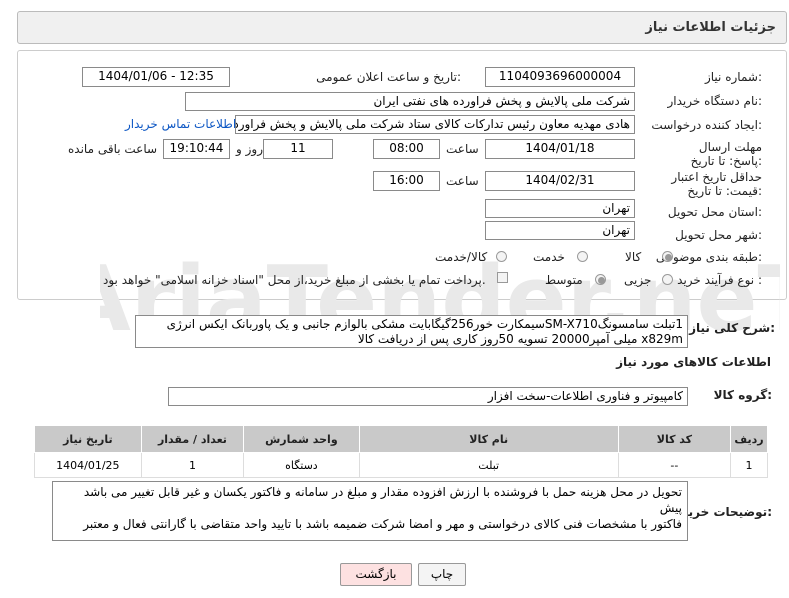 This screenshot has width=789, height=598. Describe the element at coordinates (715, 101) in the screenshot. I see `buyer-label: نام دستگاه خریدار:` at that location.